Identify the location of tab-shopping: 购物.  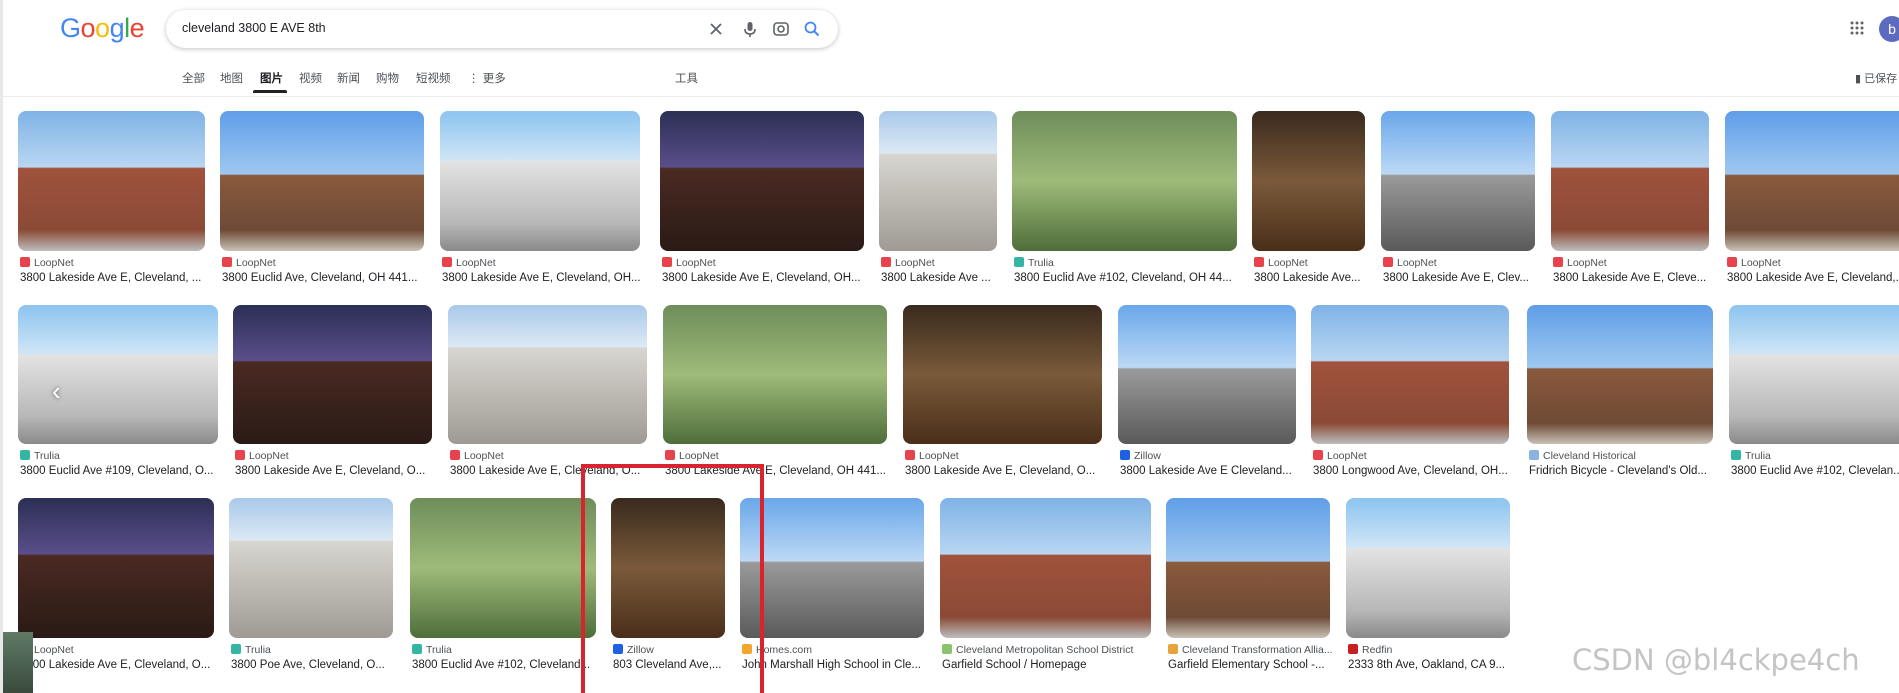
(387, 78).